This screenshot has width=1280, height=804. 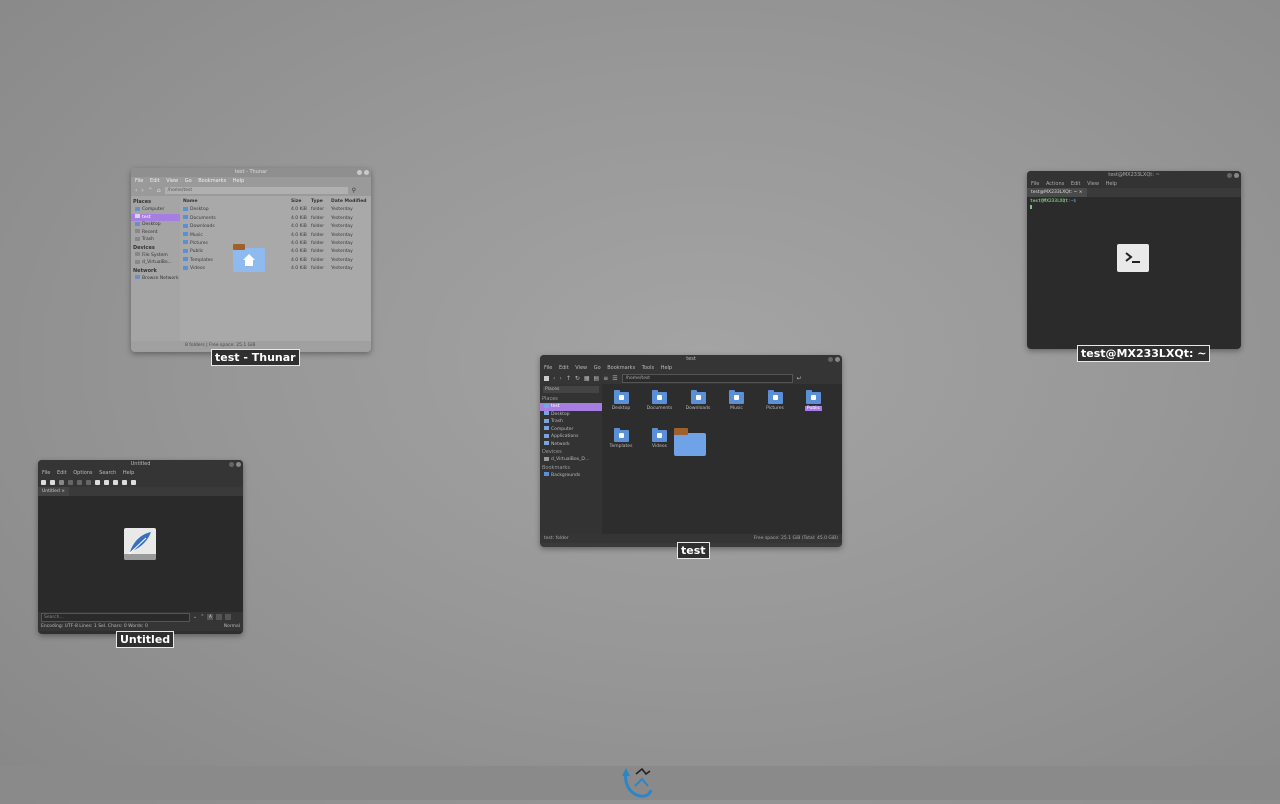 What do you see at coordinates (107, 473) in the screenshot?
I see `menu-search: Search` at bounding box center [107, 473].